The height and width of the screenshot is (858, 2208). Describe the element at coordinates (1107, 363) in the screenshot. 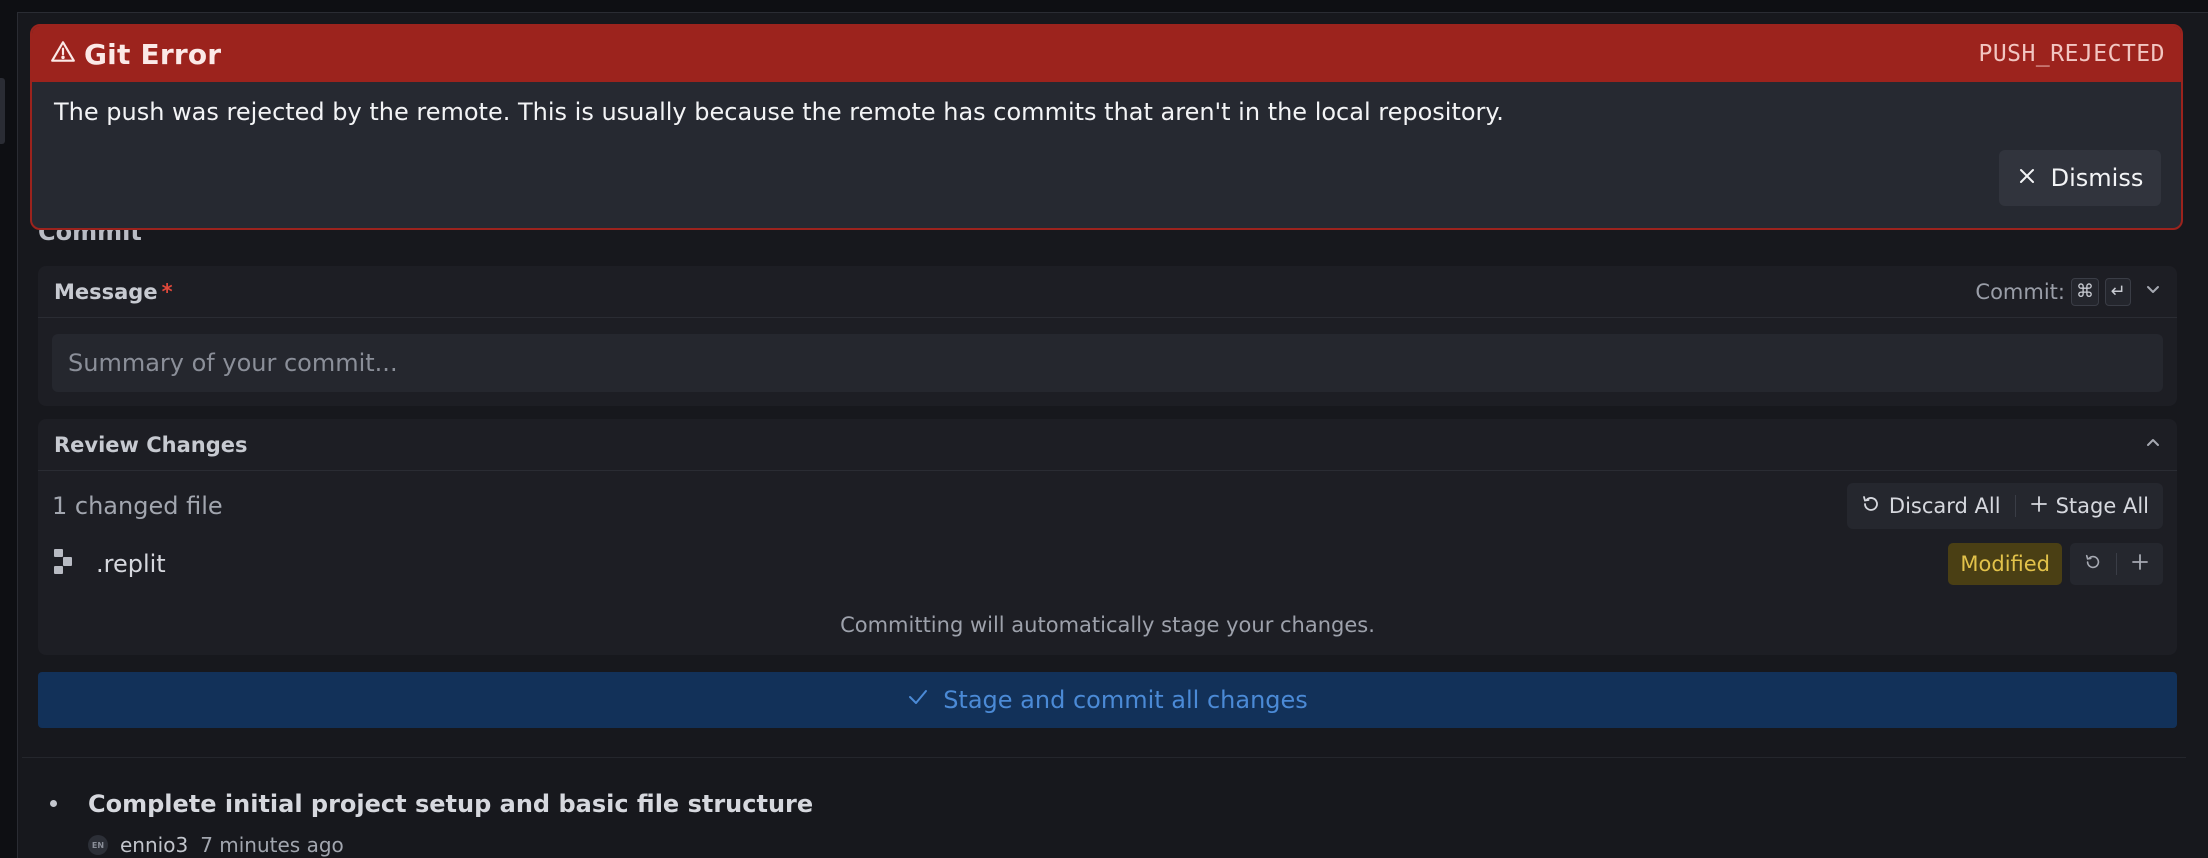

I see `commit-message-input` at that location.